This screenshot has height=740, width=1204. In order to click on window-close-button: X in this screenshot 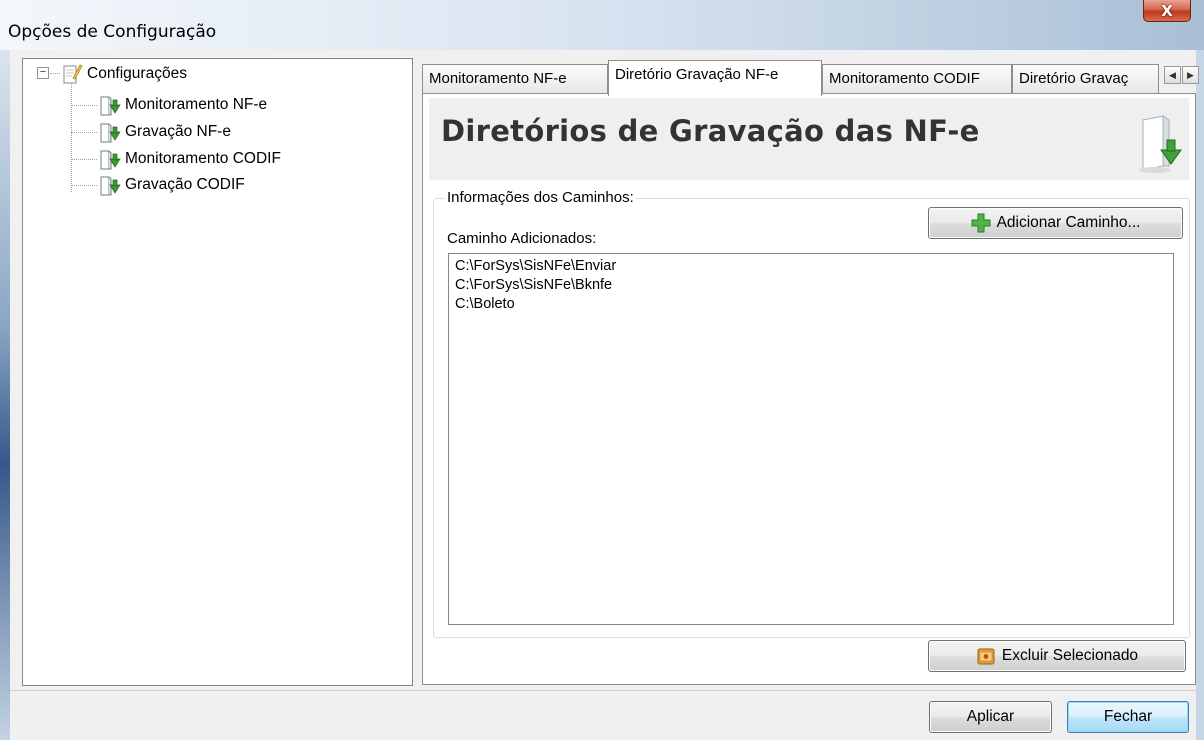, I will do `click(1167, 11)`.